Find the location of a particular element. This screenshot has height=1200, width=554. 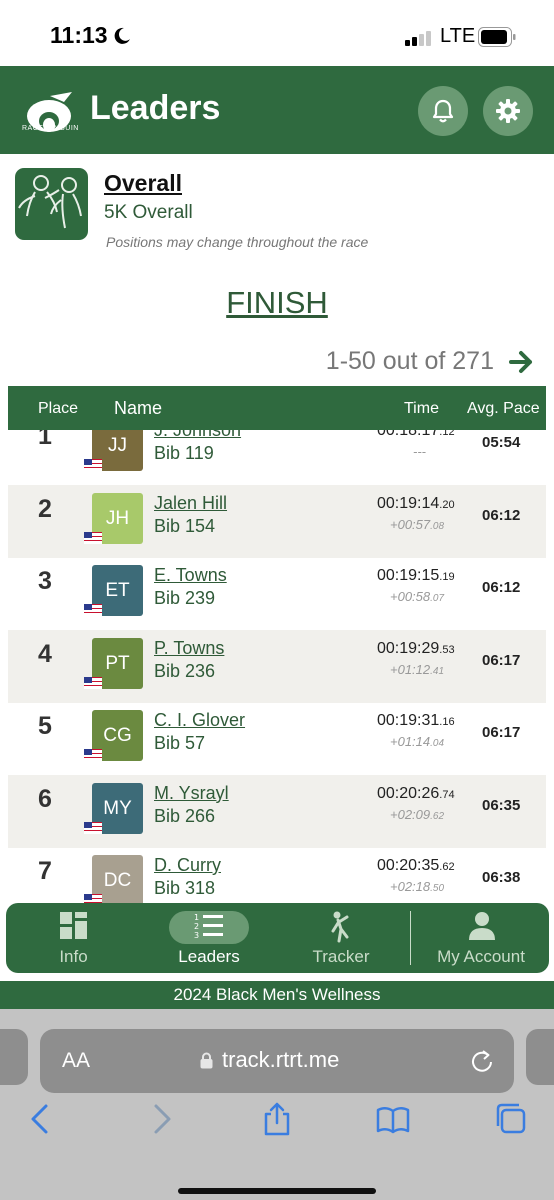

finish-time-fraction: .19 is located at coordinates (447, 577).